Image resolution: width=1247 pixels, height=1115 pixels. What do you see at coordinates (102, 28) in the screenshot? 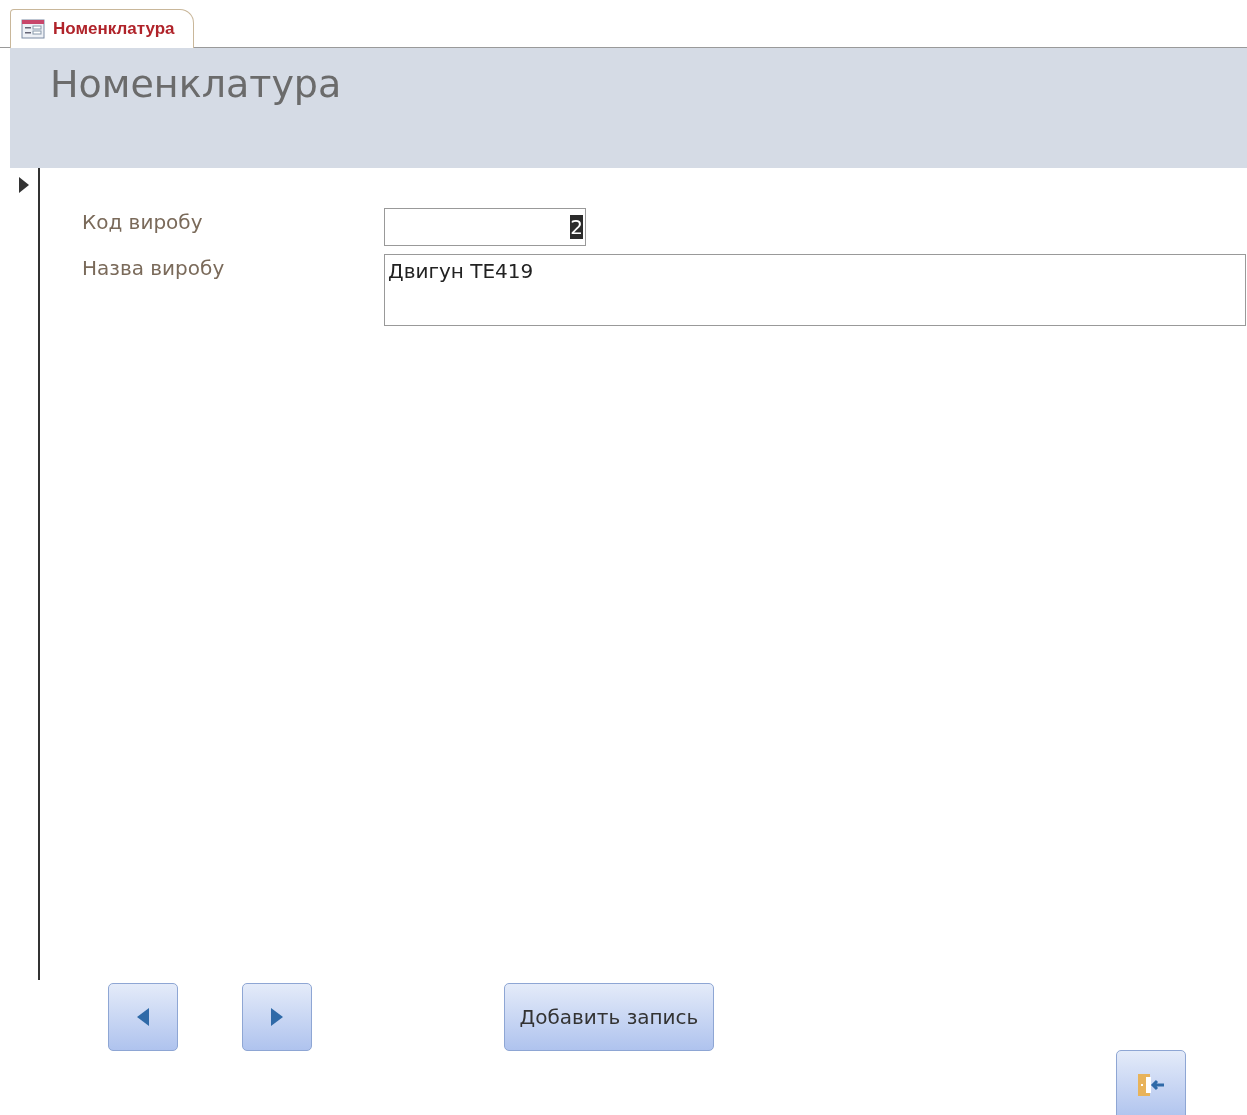
I see `form-tab: Номенклатура` at bounding box center [102, 28].